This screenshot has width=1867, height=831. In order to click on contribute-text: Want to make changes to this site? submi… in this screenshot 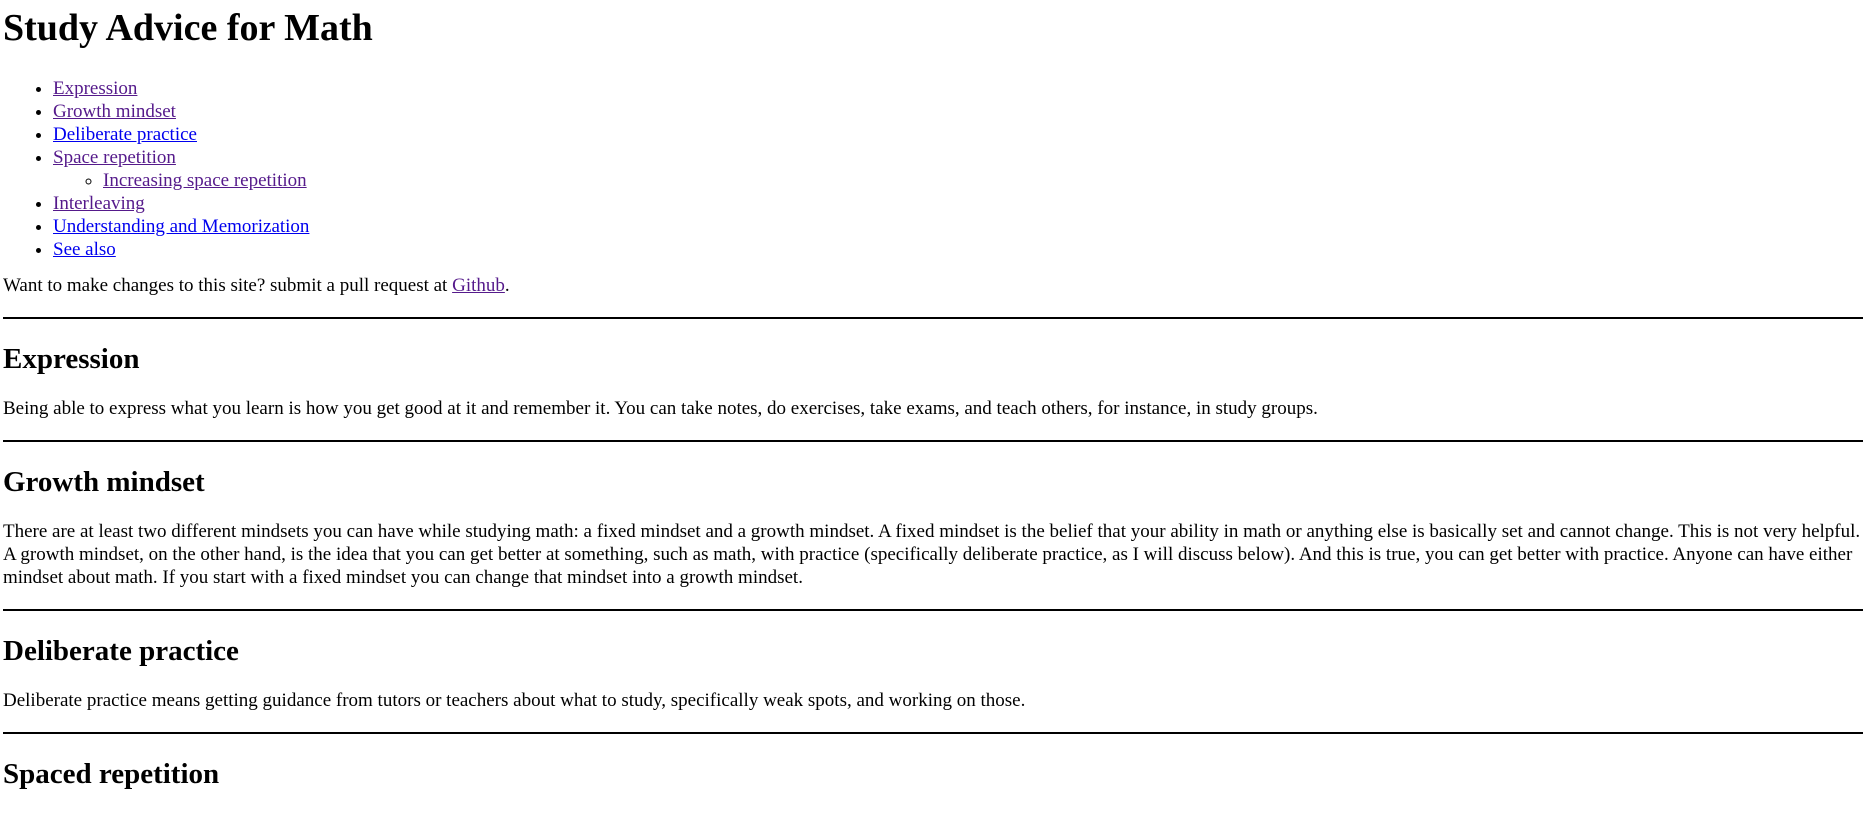, I will do `click(228, 285)`.